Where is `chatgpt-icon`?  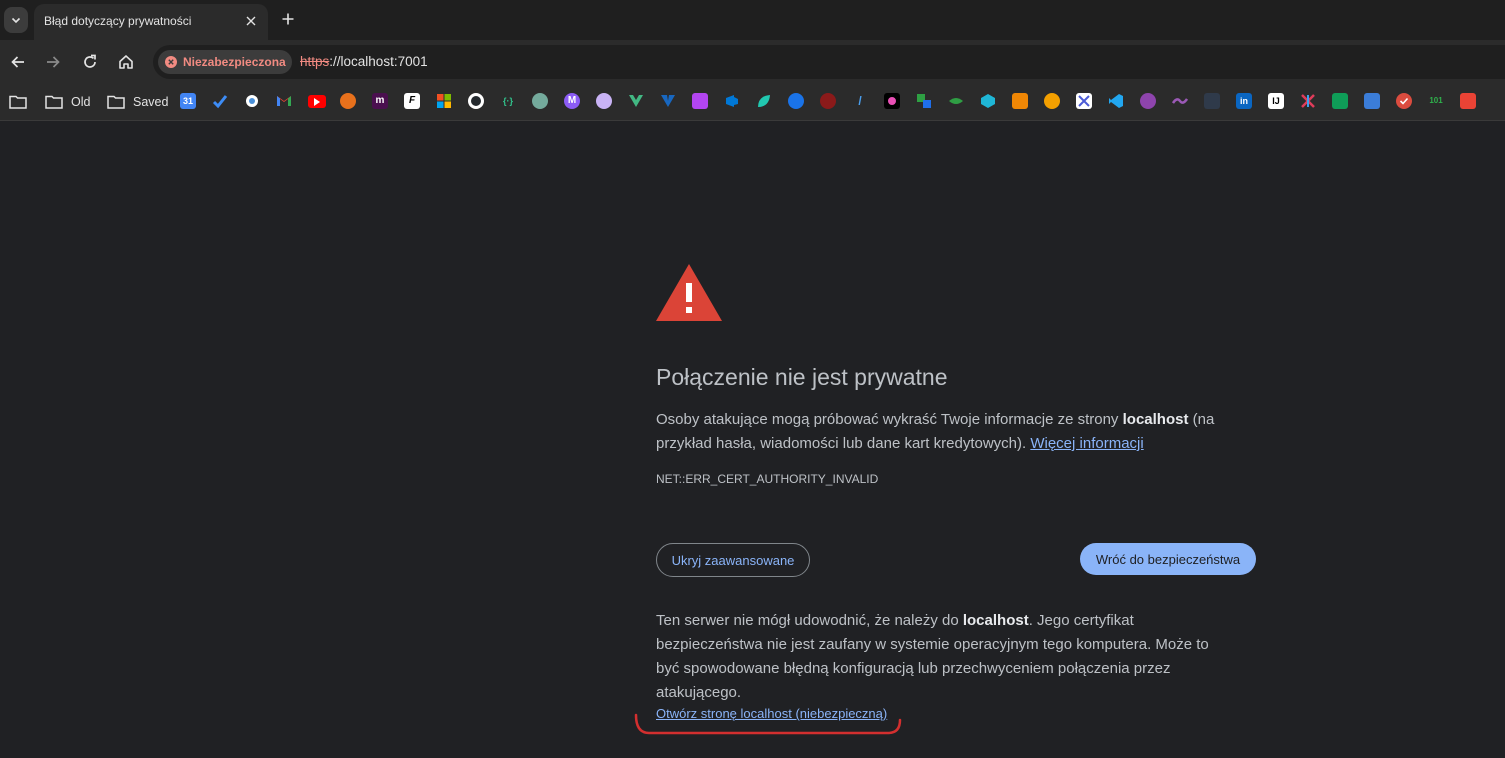 chatgpt-icon is located at coordinates (540, 101).